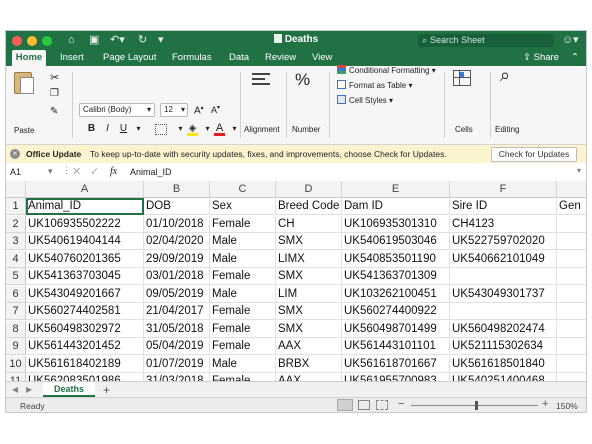 The image size is (592, 444). Describe the element at coordinates (382, 405) in the screenshot. I see `page-break-view-icon` at that location.